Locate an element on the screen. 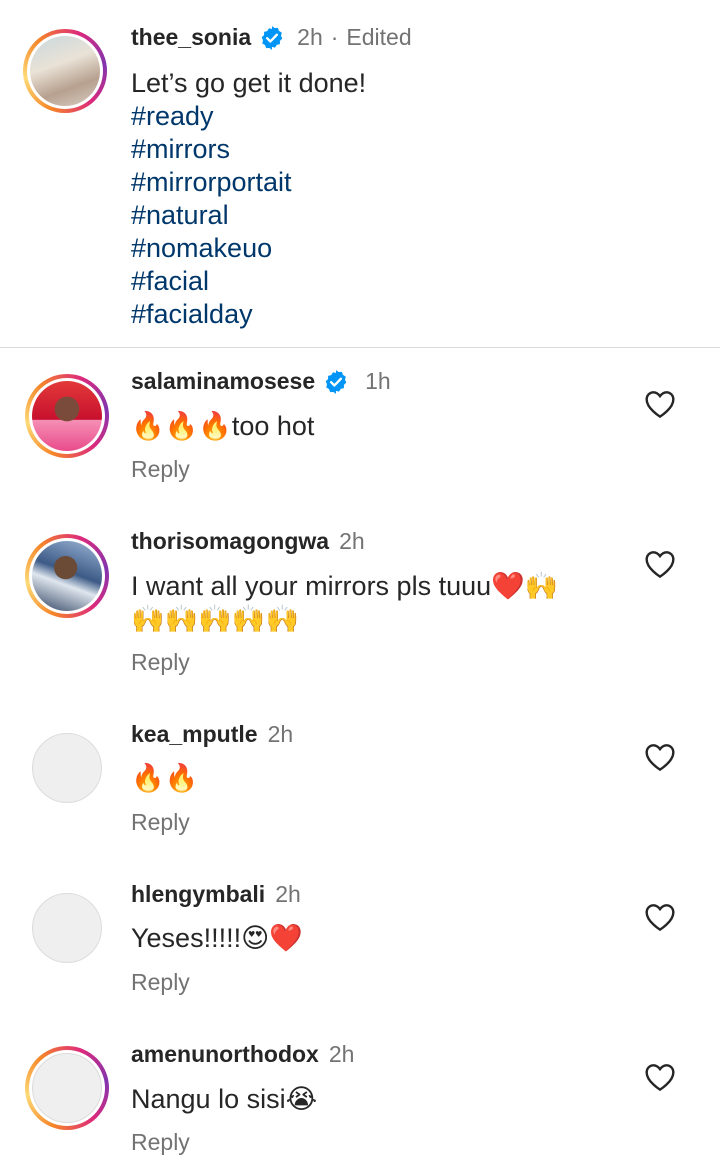 This screenshot has height=1165, width=720. comment-username: hlengymbali is located at coordinates (198, 894).